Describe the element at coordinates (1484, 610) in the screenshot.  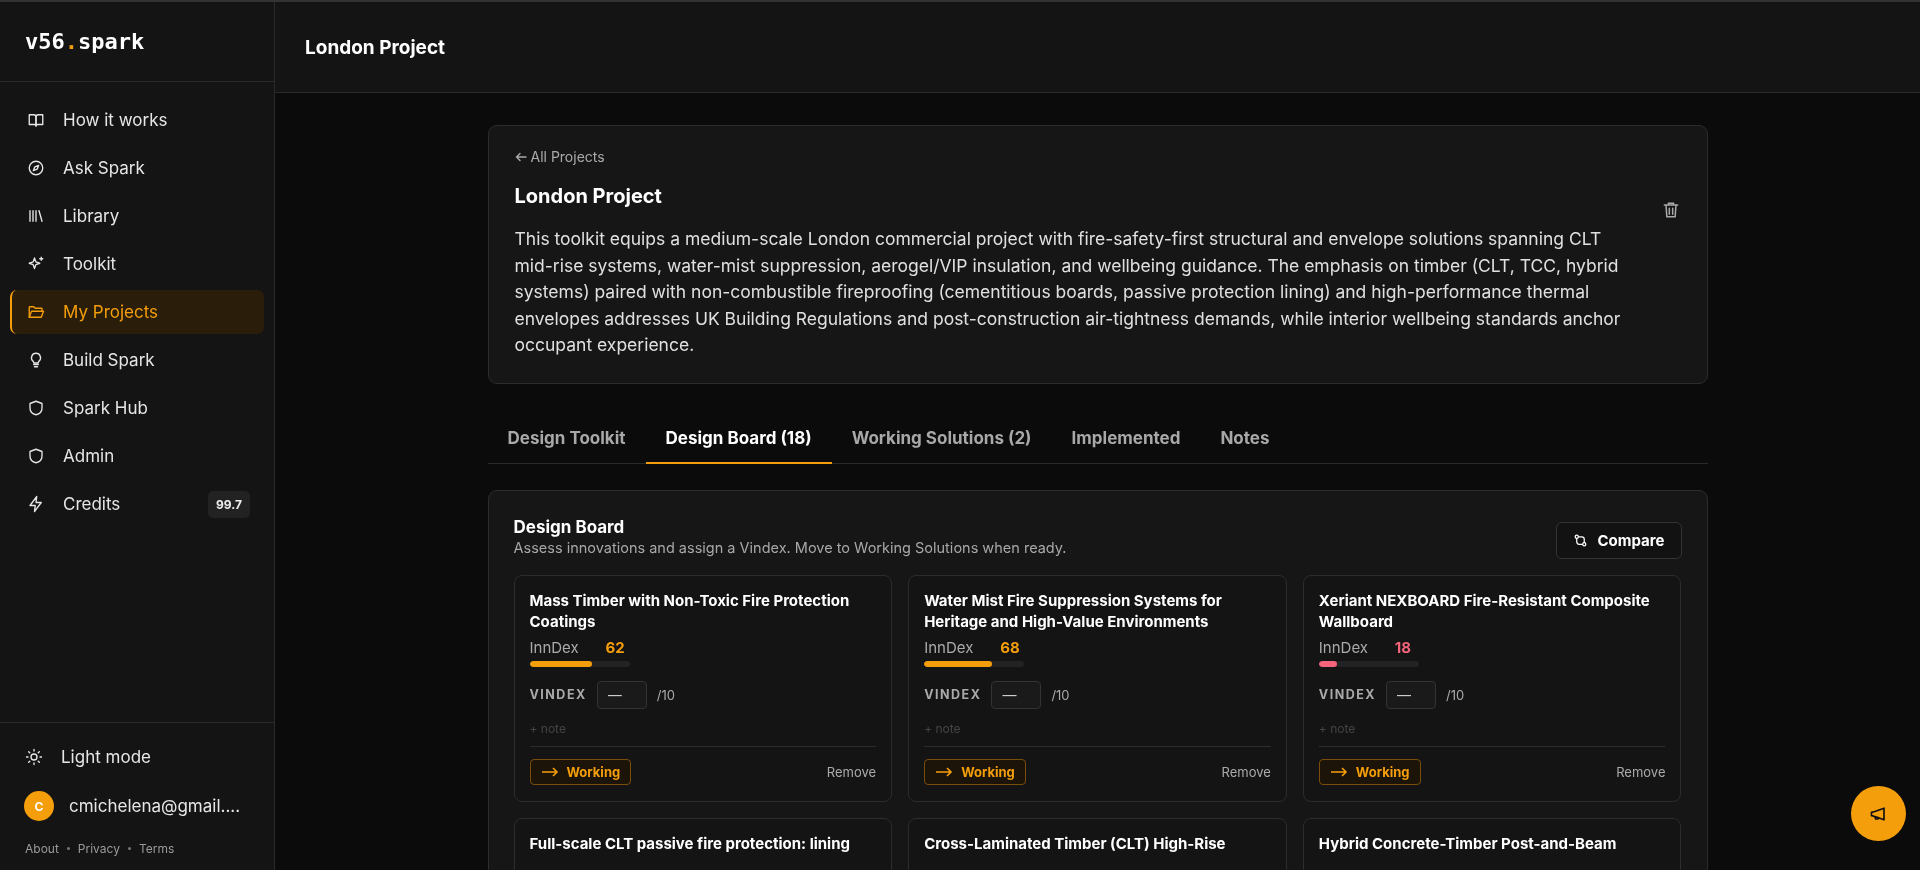
I see `card-title: Xeriant NEXBOARD Fire-Resistant Composite Wallboard` at that location.